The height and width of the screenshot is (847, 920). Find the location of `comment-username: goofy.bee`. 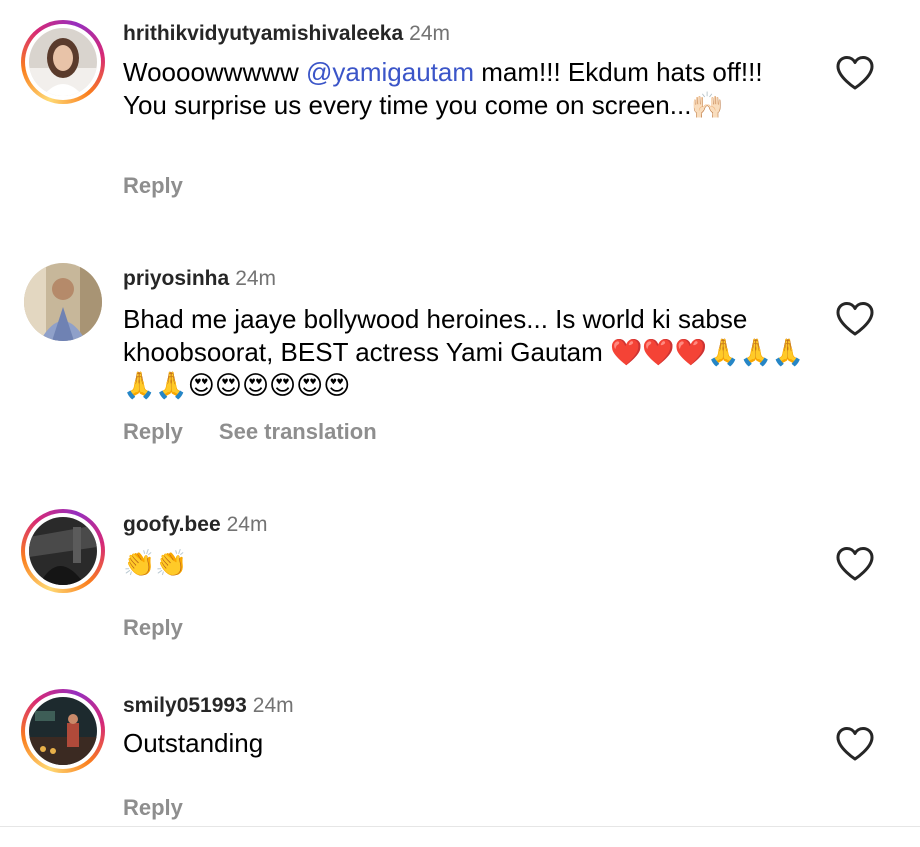

comment-username: goofy.bee is located at coordinates (172, 524).